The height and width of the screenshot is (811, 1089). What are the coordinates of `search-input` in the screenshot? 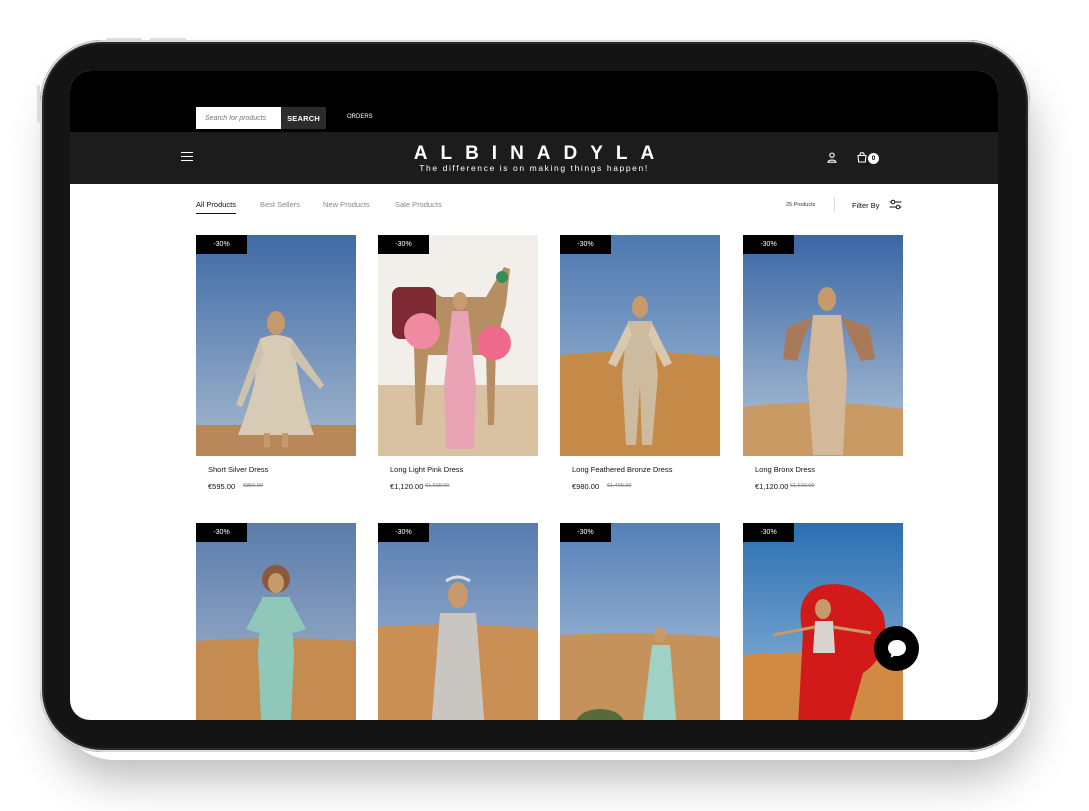 It's located at (242, 118).